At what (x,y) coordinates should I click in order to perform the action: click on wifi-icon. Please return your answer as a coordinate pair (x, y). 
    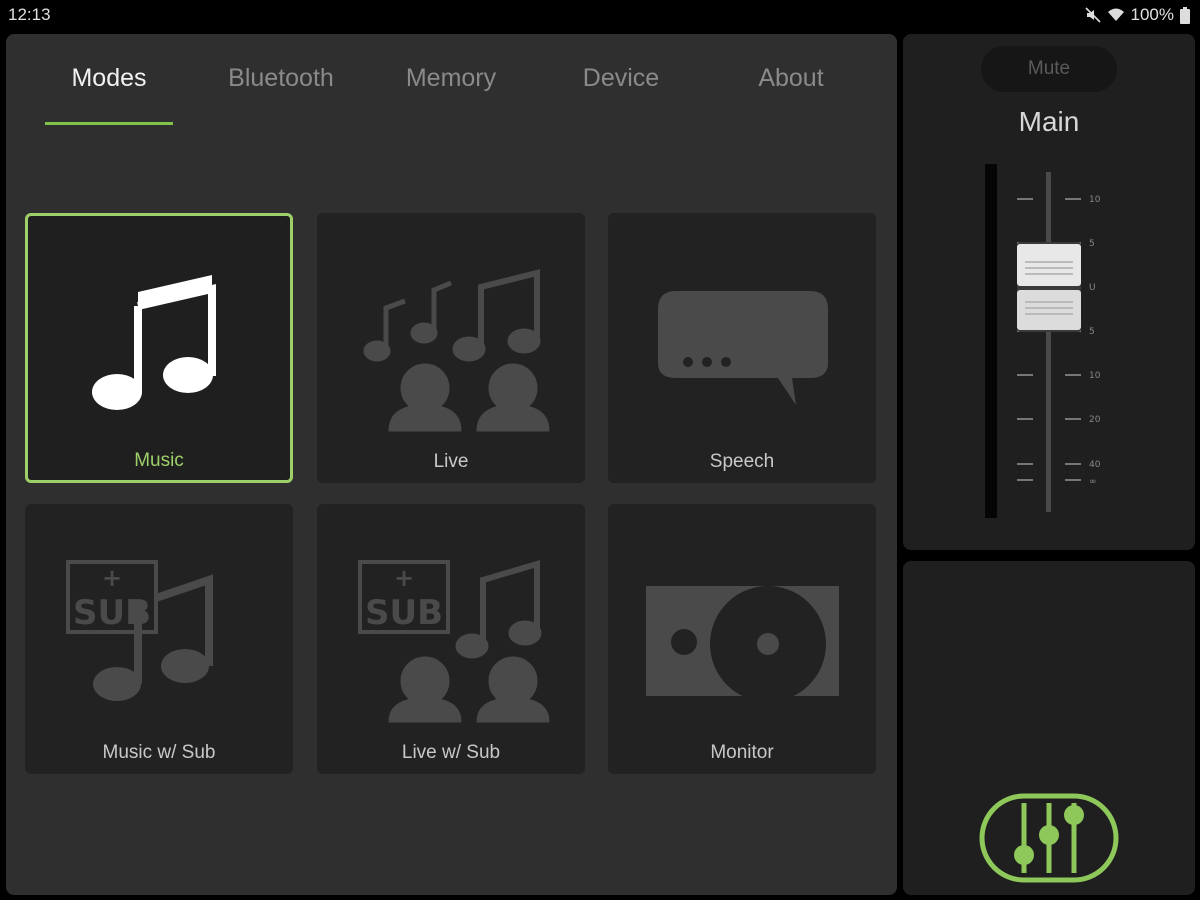
    Looking at the image, I should click on (1116, 15).